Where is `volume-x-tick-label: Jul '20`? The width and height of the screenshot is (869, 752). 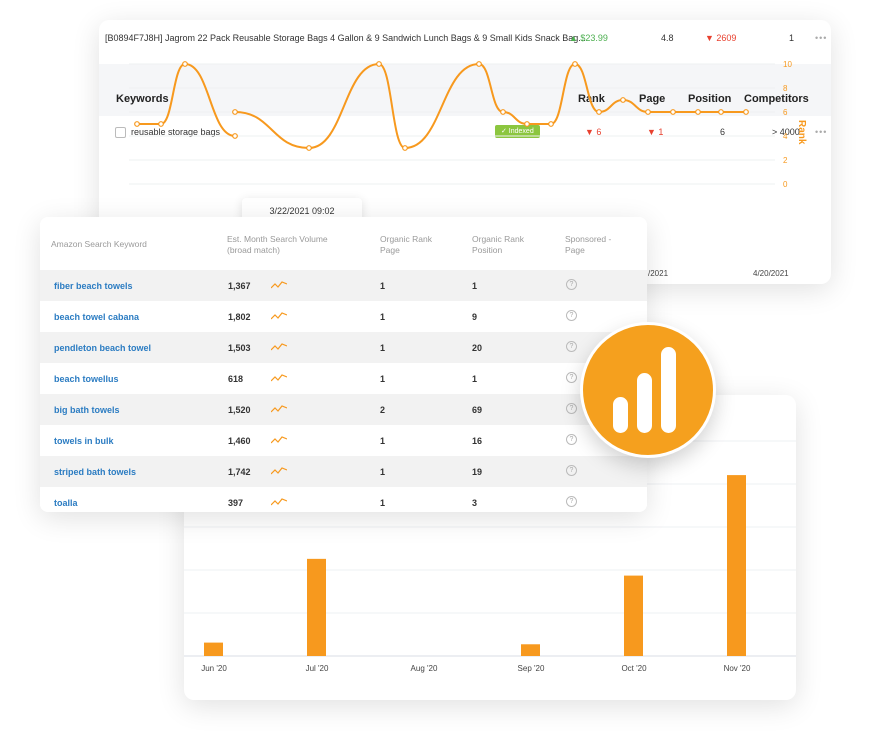 volume-x-tick-label: Jul '20 is located at coordinates (317, 668).